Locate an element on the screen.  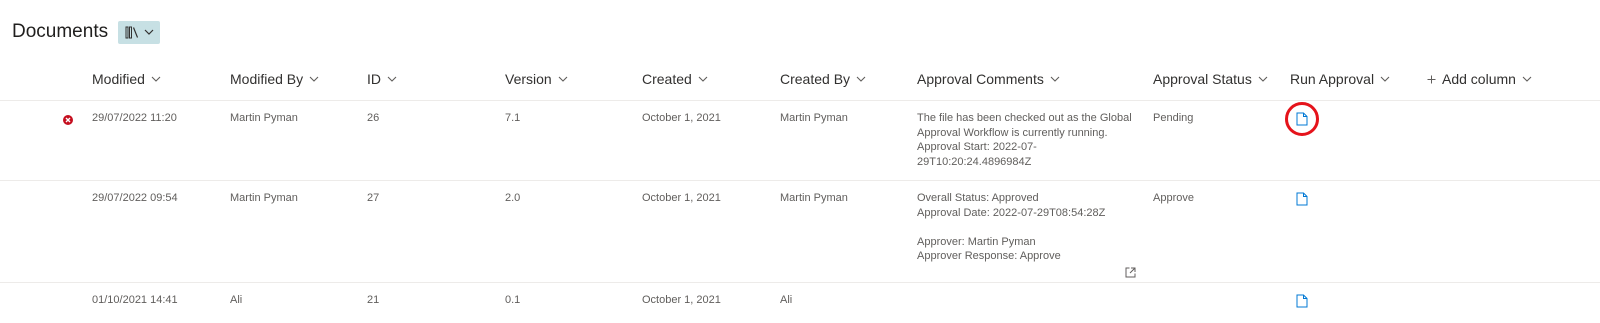
column-header-approval-comments: Approval Comments is located at coordinates (988, 79).